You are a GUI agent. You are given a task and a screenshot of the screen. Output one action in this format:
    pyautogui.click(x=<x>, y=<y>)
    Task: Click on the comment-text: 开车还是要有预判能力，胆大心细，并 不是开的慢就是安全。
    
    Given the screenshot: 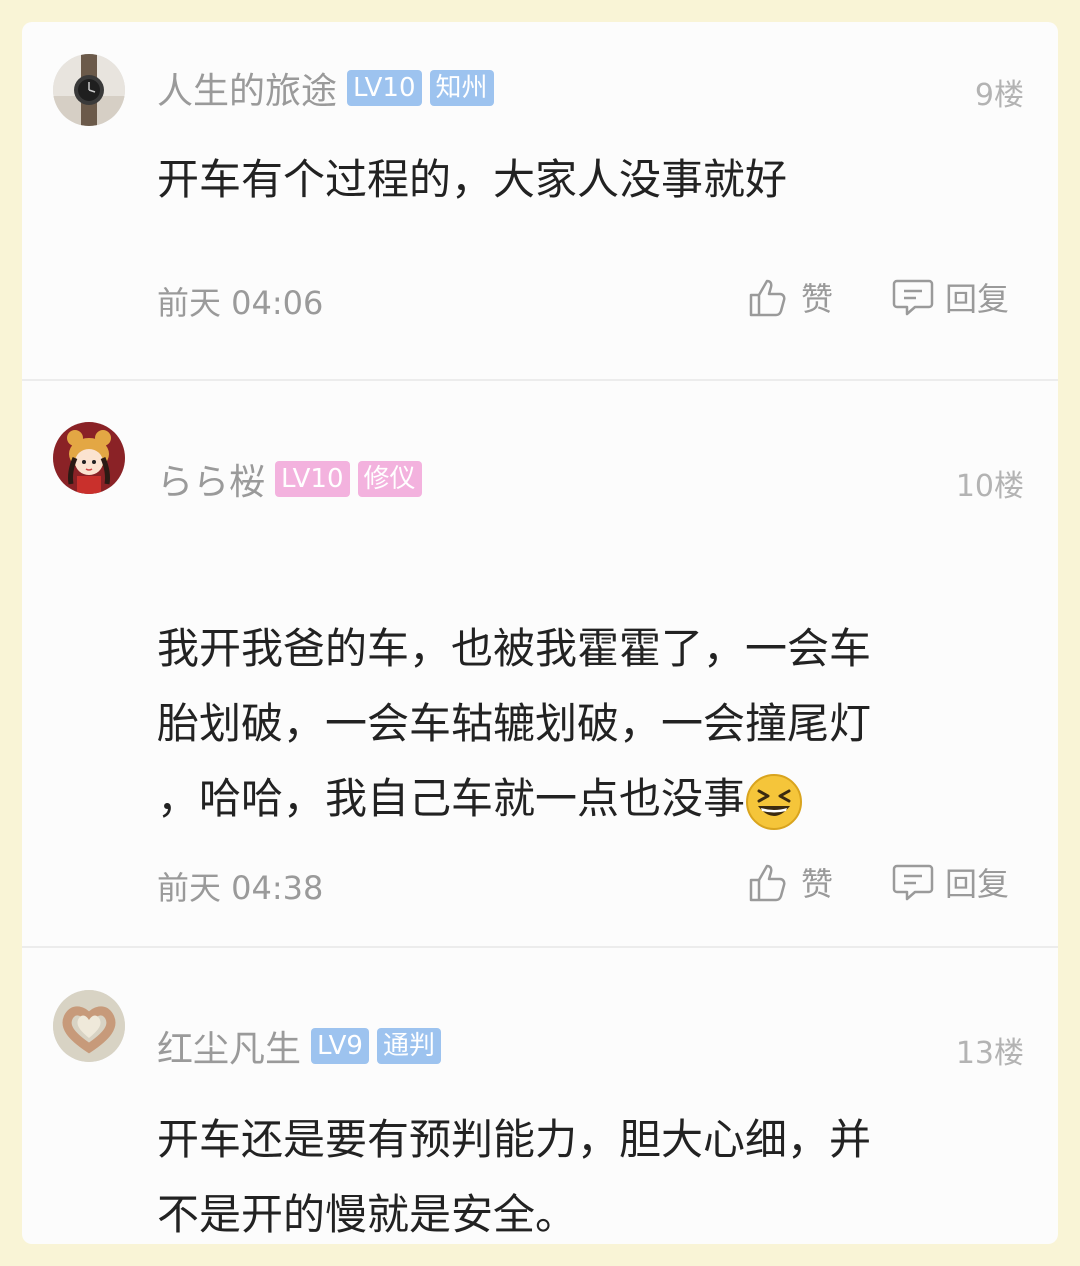 What is the action you would take?
    pyautogui.click(x=514, y=1177)
    